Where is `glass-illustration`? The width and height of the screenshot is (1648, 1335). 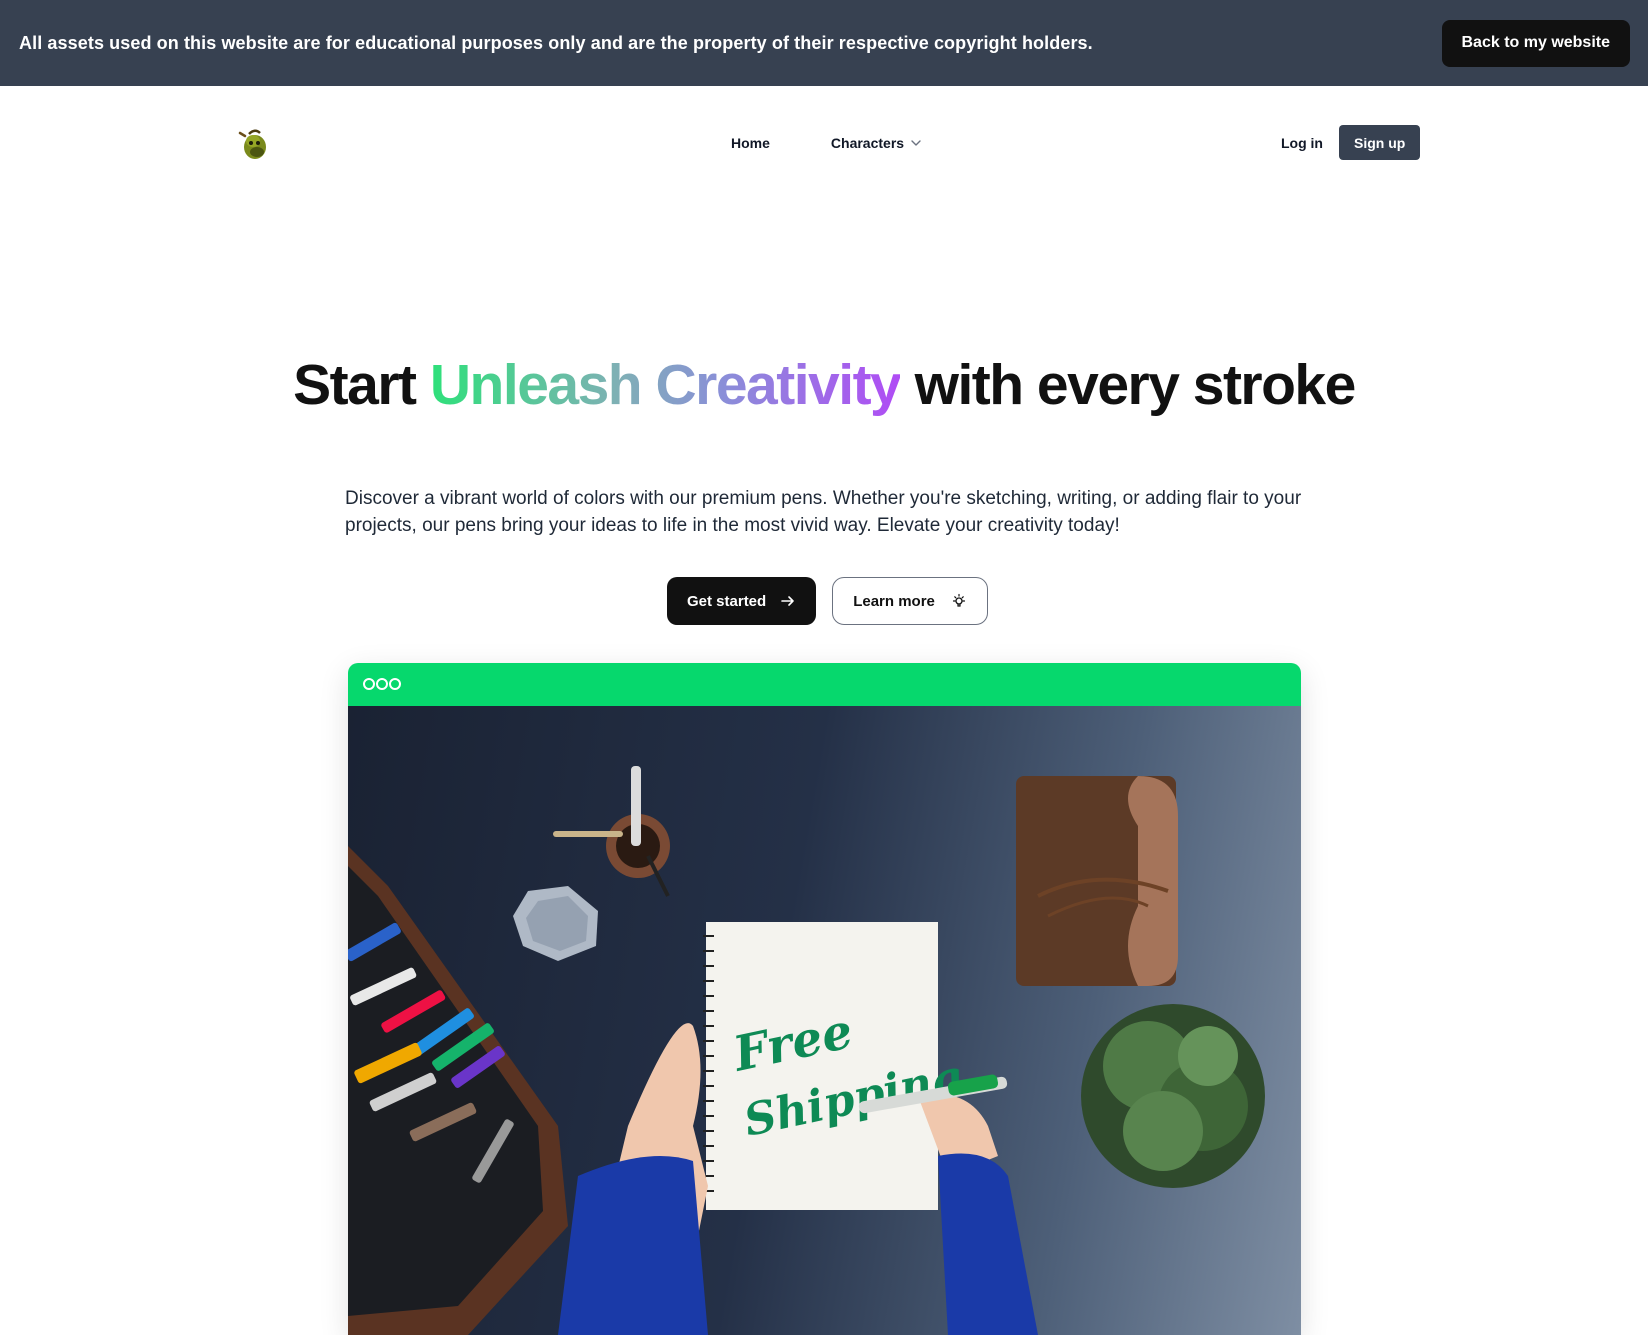
glass-illustration is located at coordinates (555, 923).